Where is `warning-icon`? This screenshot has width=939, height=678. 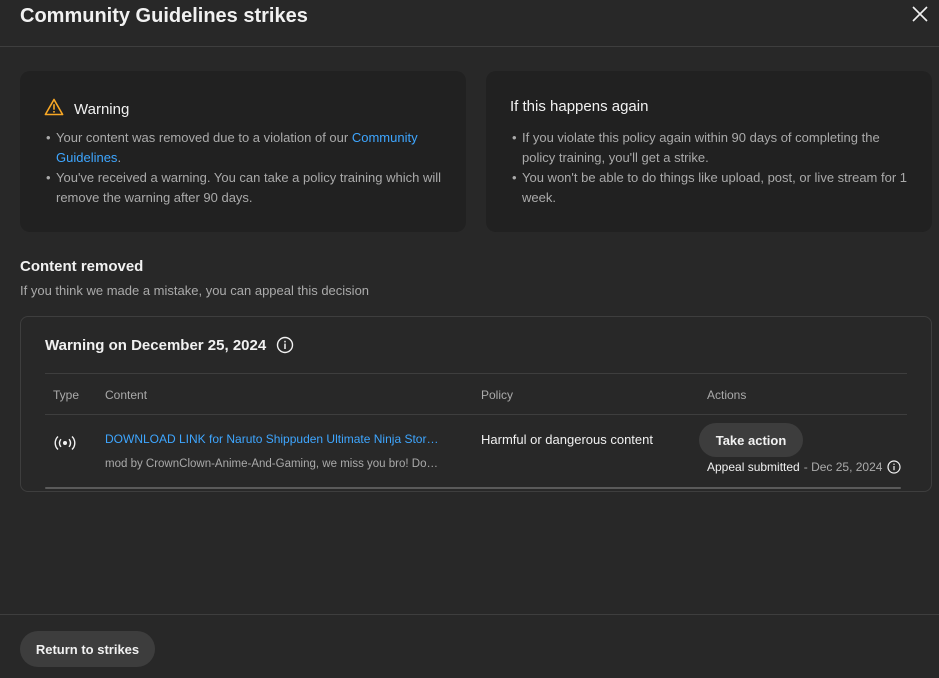
warning-icon is located at coordinates (54, 109).